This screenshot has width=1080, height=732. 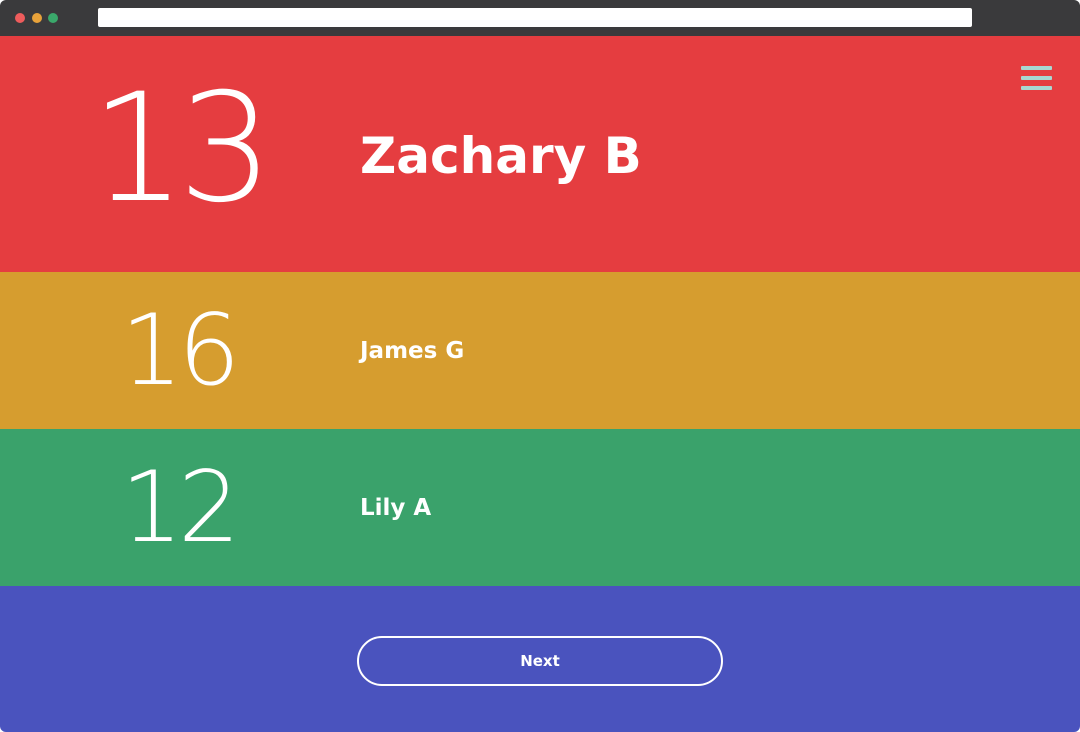 I want to click on browser-titlebar, so click(x=540, y=18).